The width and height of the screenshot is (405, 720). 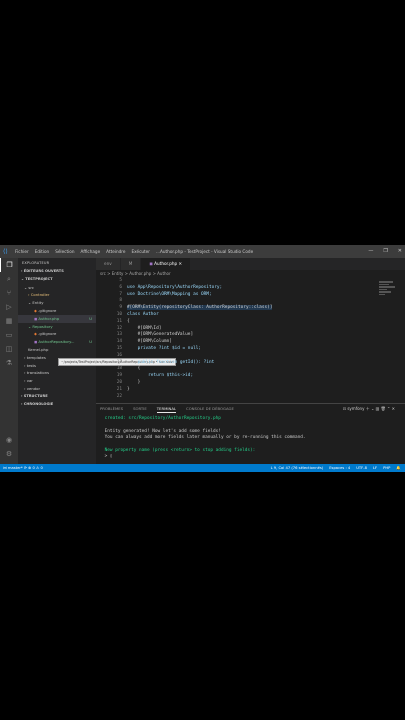 I want to click on tree-item-translations: › translations, so click(x=57, y=373).